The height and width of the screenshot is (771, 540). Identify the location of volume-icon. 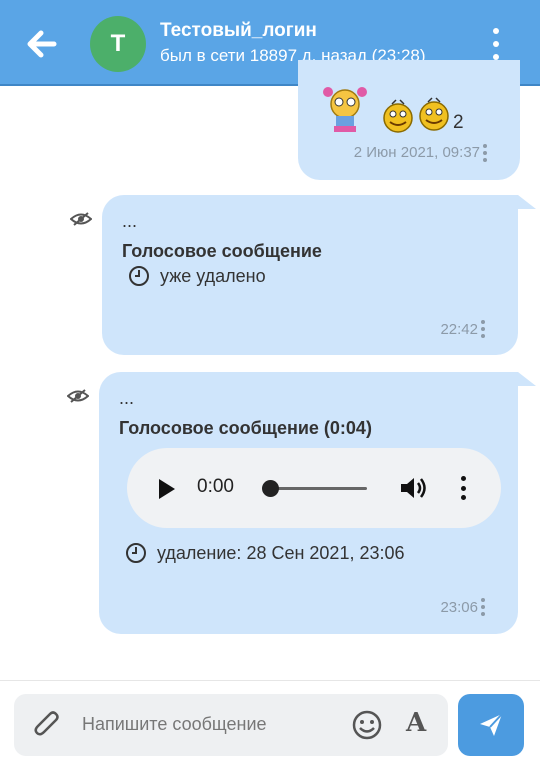
(414, 488).